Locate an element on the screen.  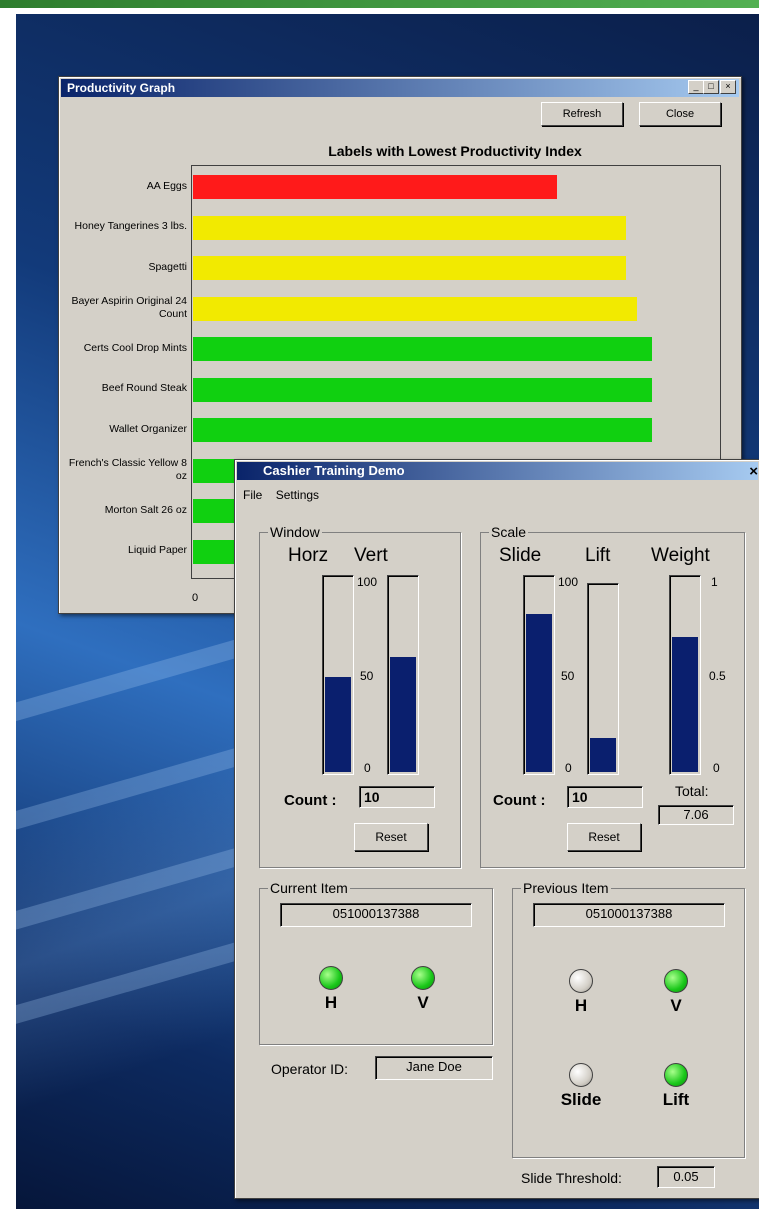
previous-item-code: 051000137388 is located at coordinates (629, 915).